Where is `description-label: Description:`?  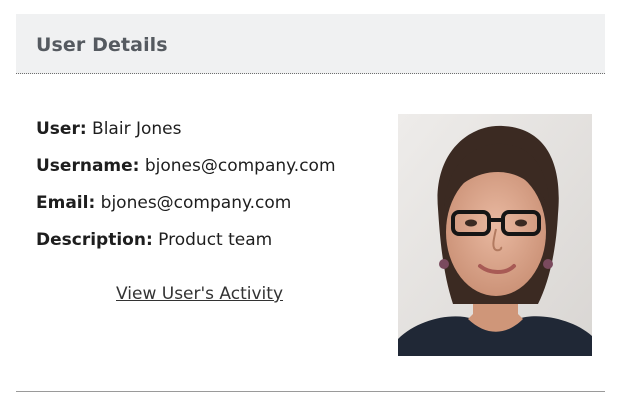
description-label: Description: is located at coordinates (94, 240).